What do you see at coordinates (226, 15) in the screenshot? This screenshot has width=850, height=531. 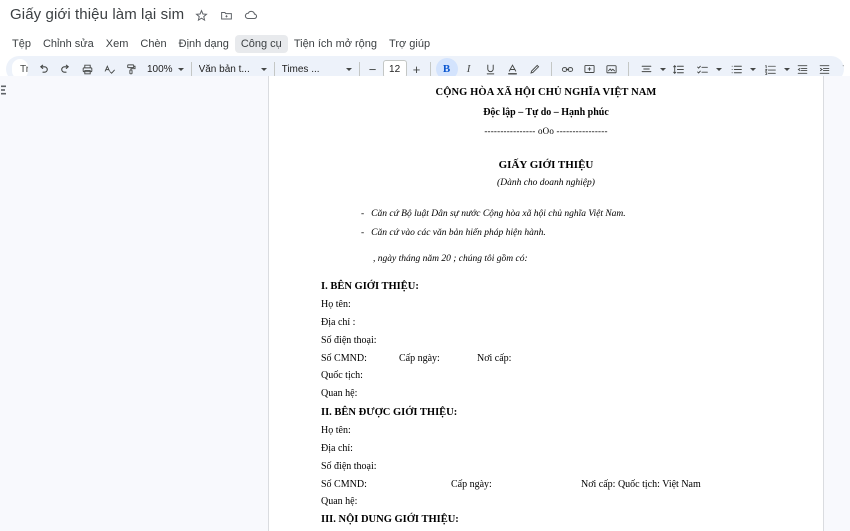 I see `move-to-folder-icon` at bounding box center [226, 15].